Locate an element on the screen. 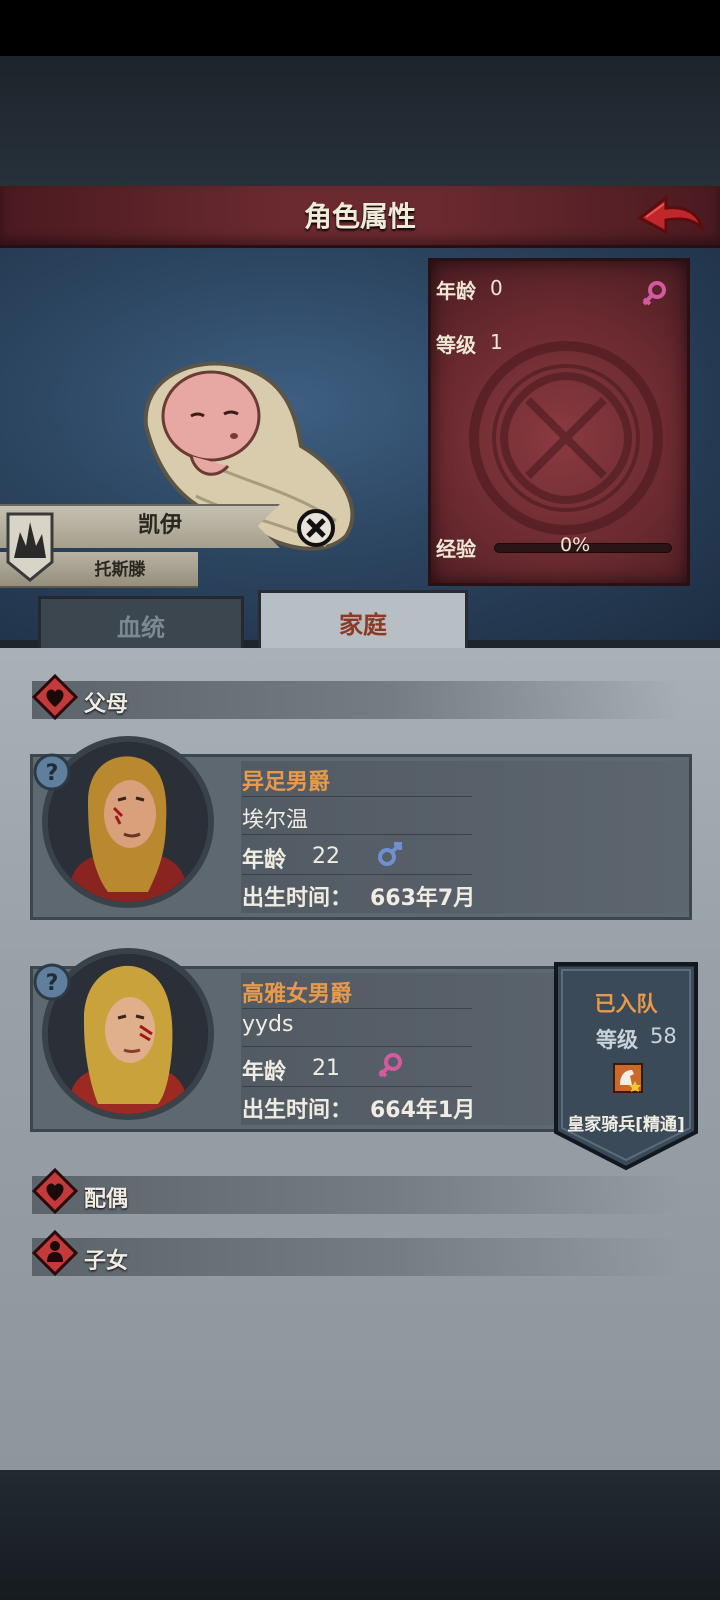 This screenshot has height=1600, width=720. xp-label: 经验 is located at coordinates (456, 549).